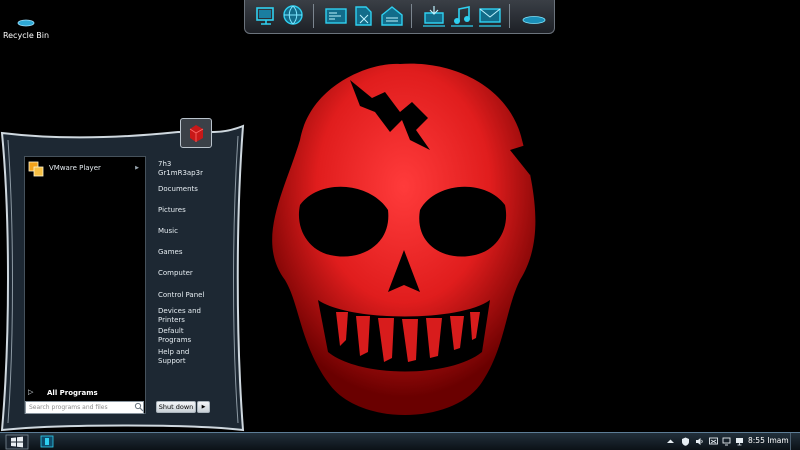  I want to click on all-programs-arrow-icon: ▷, so click(31, 392).